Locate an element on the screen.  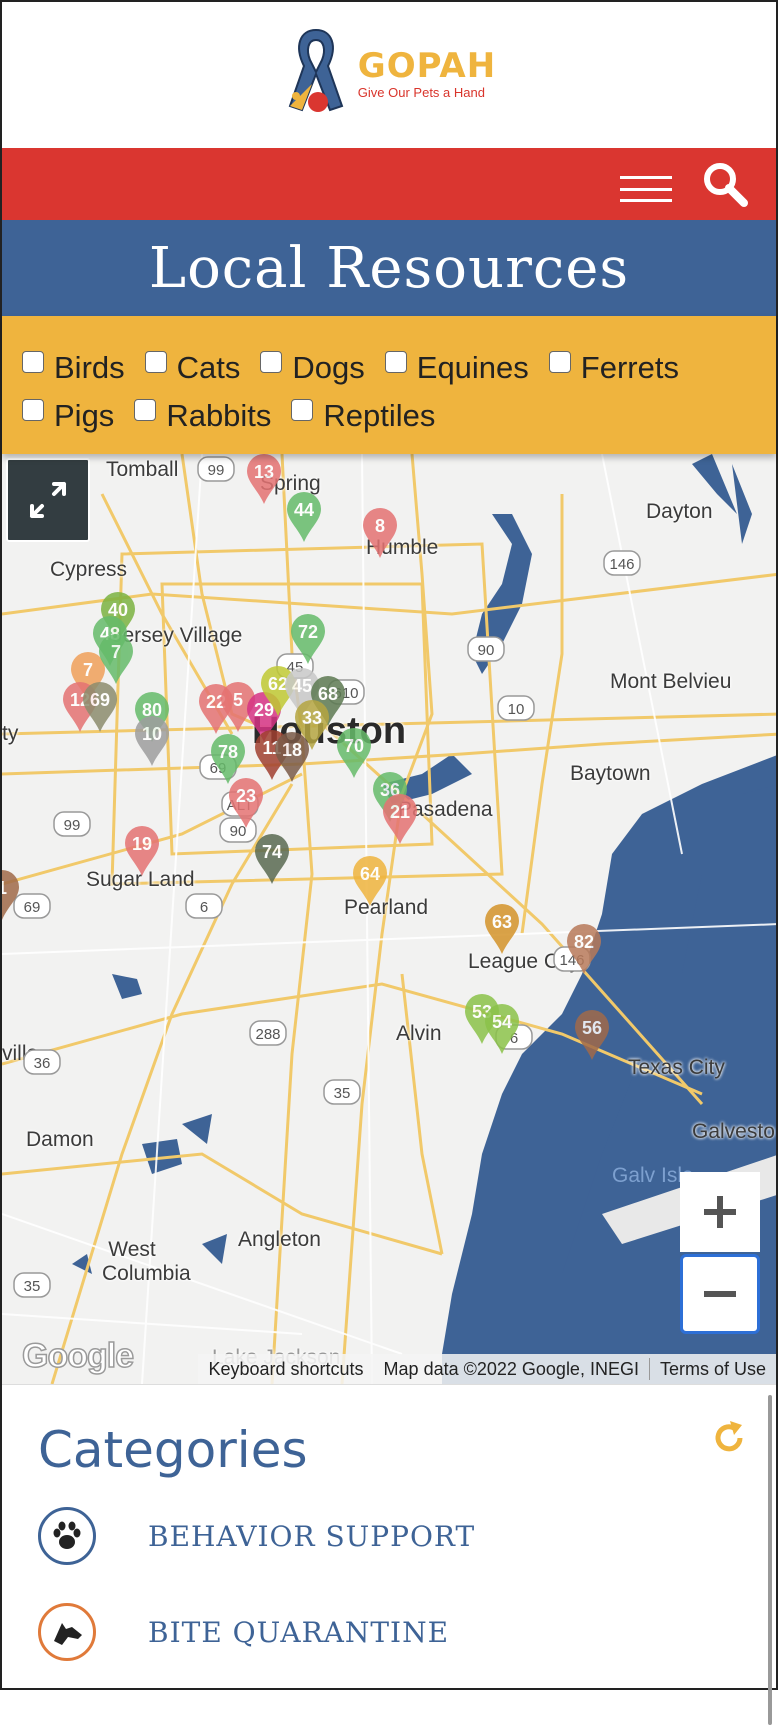
highway-shield: 99 is located at coordinates (72, 824).